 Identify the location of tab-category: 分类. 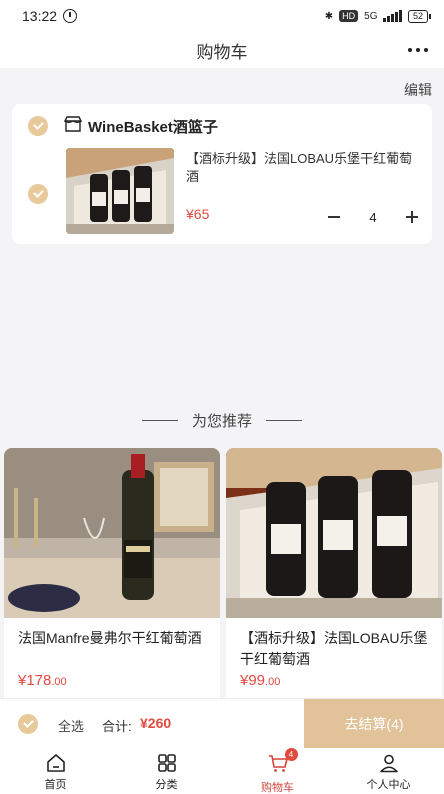
(166, 771).